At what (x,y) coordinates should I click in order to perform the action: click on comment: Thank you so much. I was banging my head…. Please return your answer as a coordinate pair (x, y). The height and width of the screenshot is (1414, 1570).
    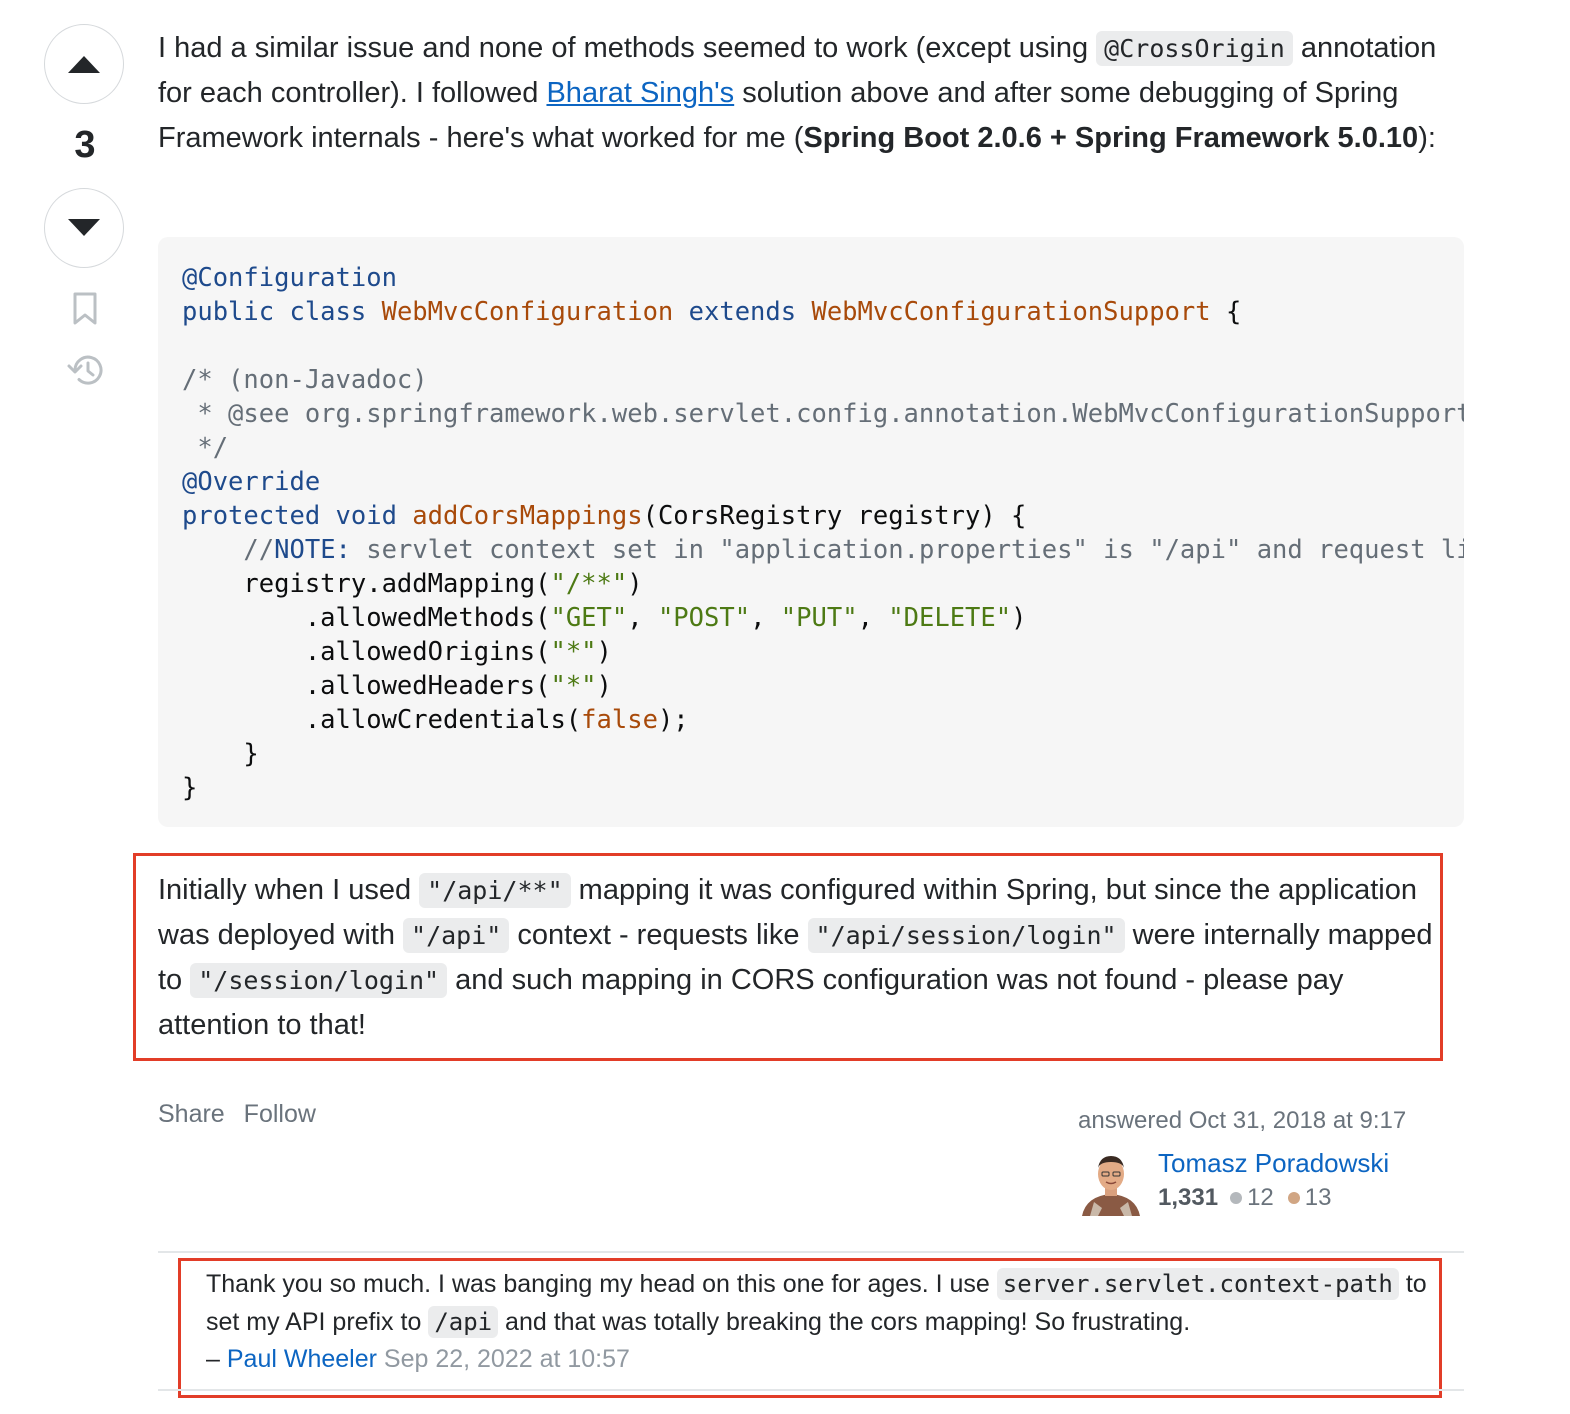
    Looking at the image, I should click on (816, 1320).